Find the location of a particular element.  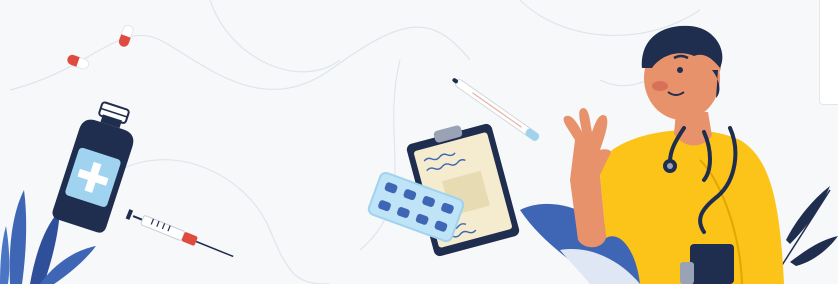

side-panel-edge is located at coordinates (828, 52).